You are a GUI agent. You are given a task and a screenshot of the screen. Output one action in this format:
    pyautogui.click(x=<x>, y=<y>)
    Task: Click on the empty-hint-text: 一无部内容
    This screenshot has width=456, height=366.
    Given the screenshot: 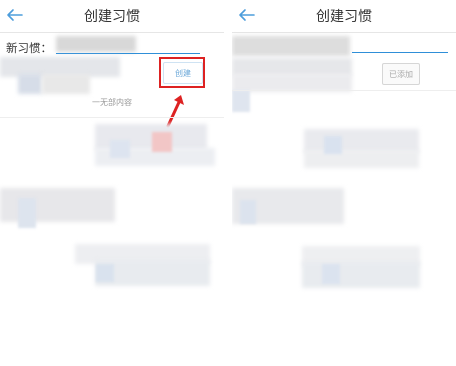 What is the action you would take?
    pyautogui.click(x=112, y=102)
    